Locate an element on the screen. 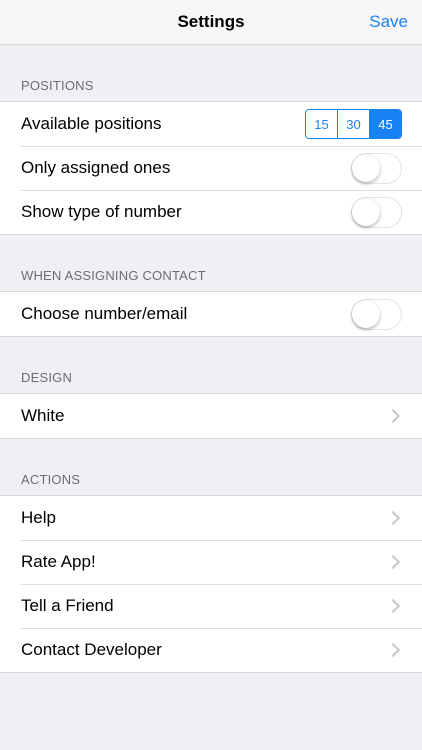 The width and height of the screenshot is (422, 750). action-contact-developer-row: Contact Developer is located at coordinates (211, 650).